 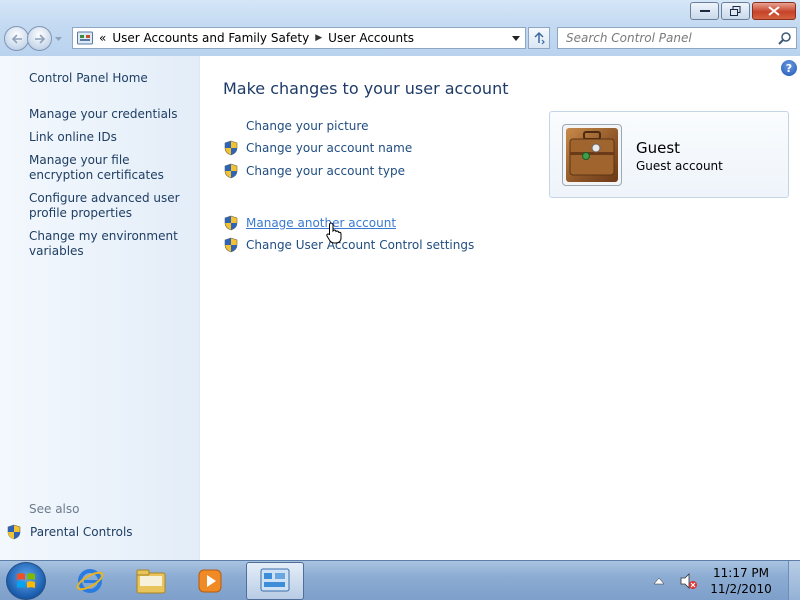 I want to click on see-also-label: See also, so click(x=54, y=509).